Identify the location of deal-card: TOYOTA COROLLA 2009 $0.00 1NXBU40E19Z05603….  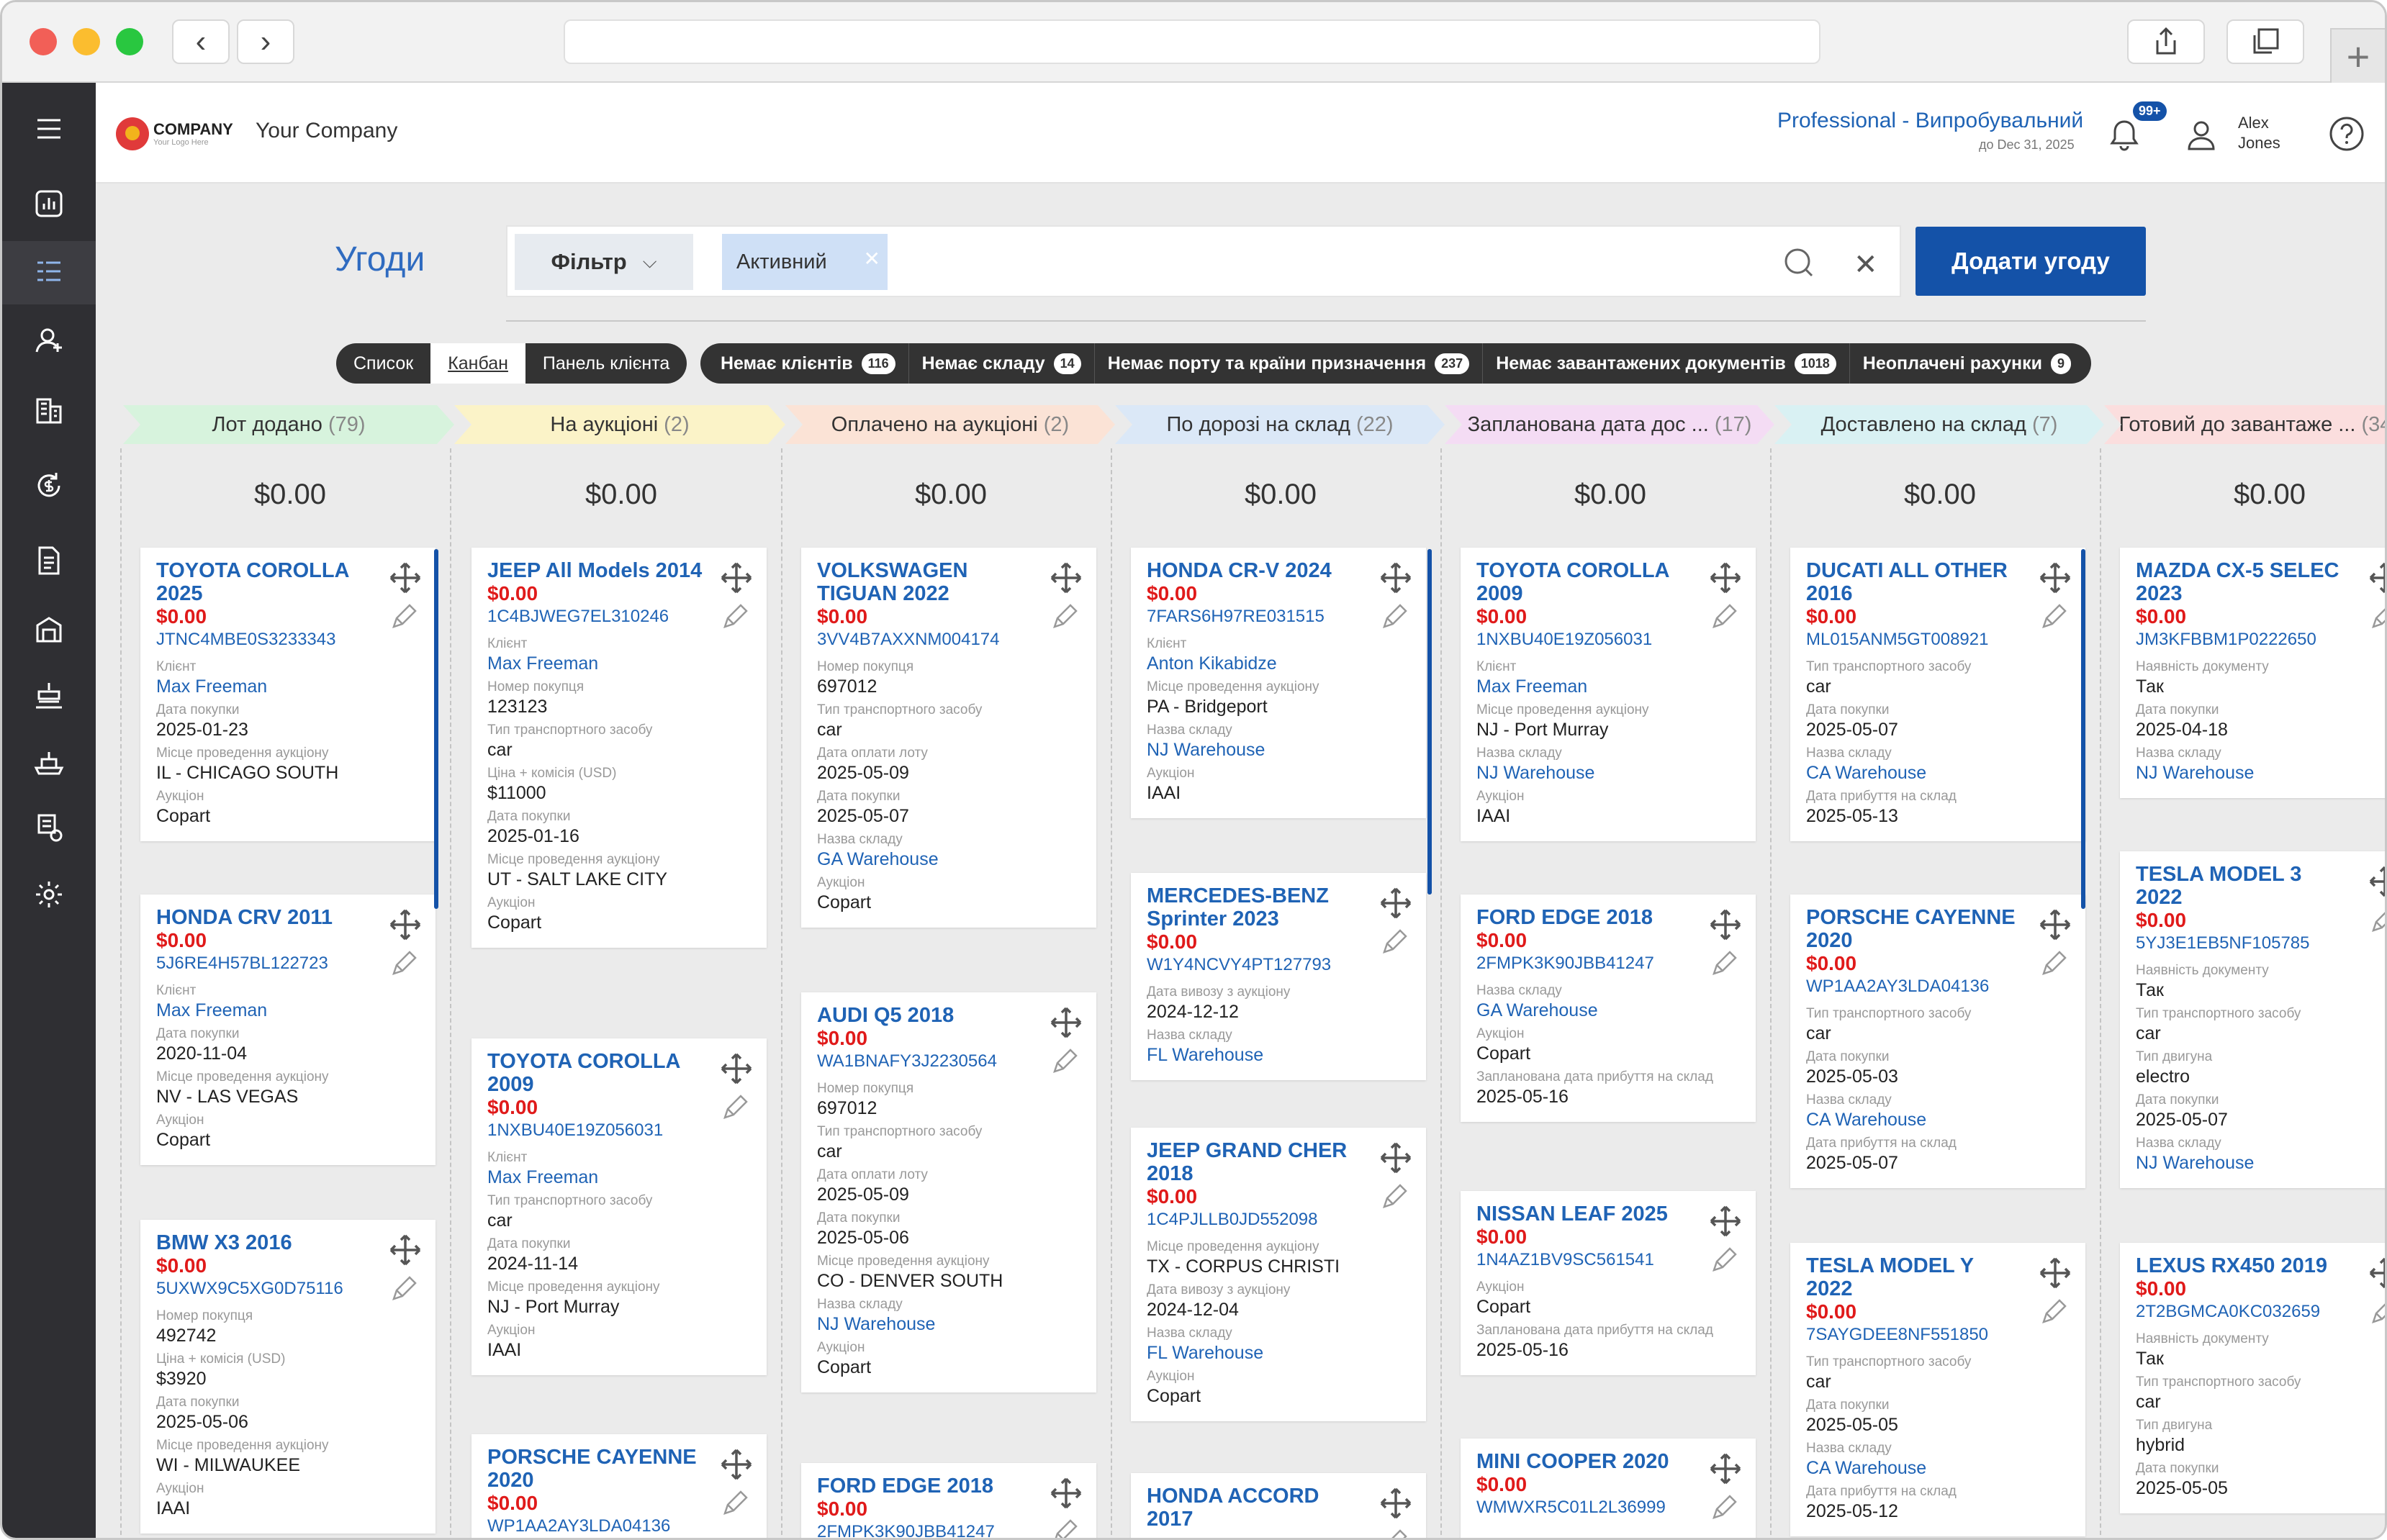
(619, 1206).